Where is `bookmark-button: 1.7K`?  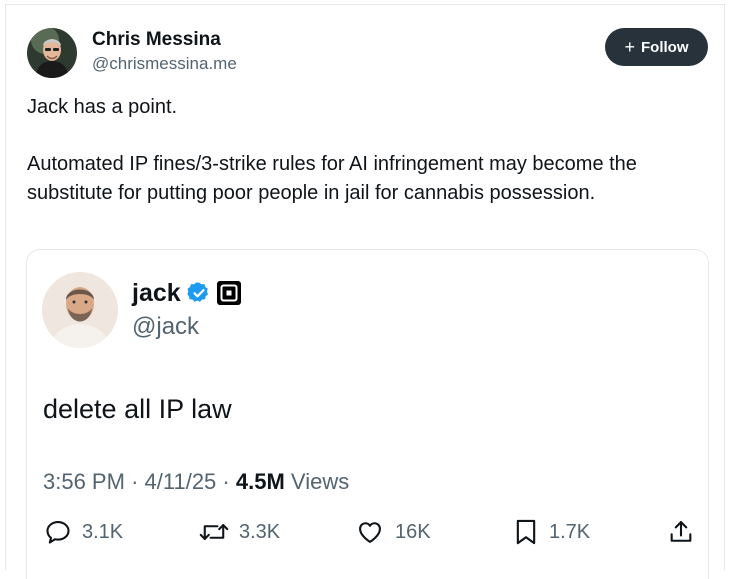 bookmark-button: 1.7K is located at coordinates (551, 532).